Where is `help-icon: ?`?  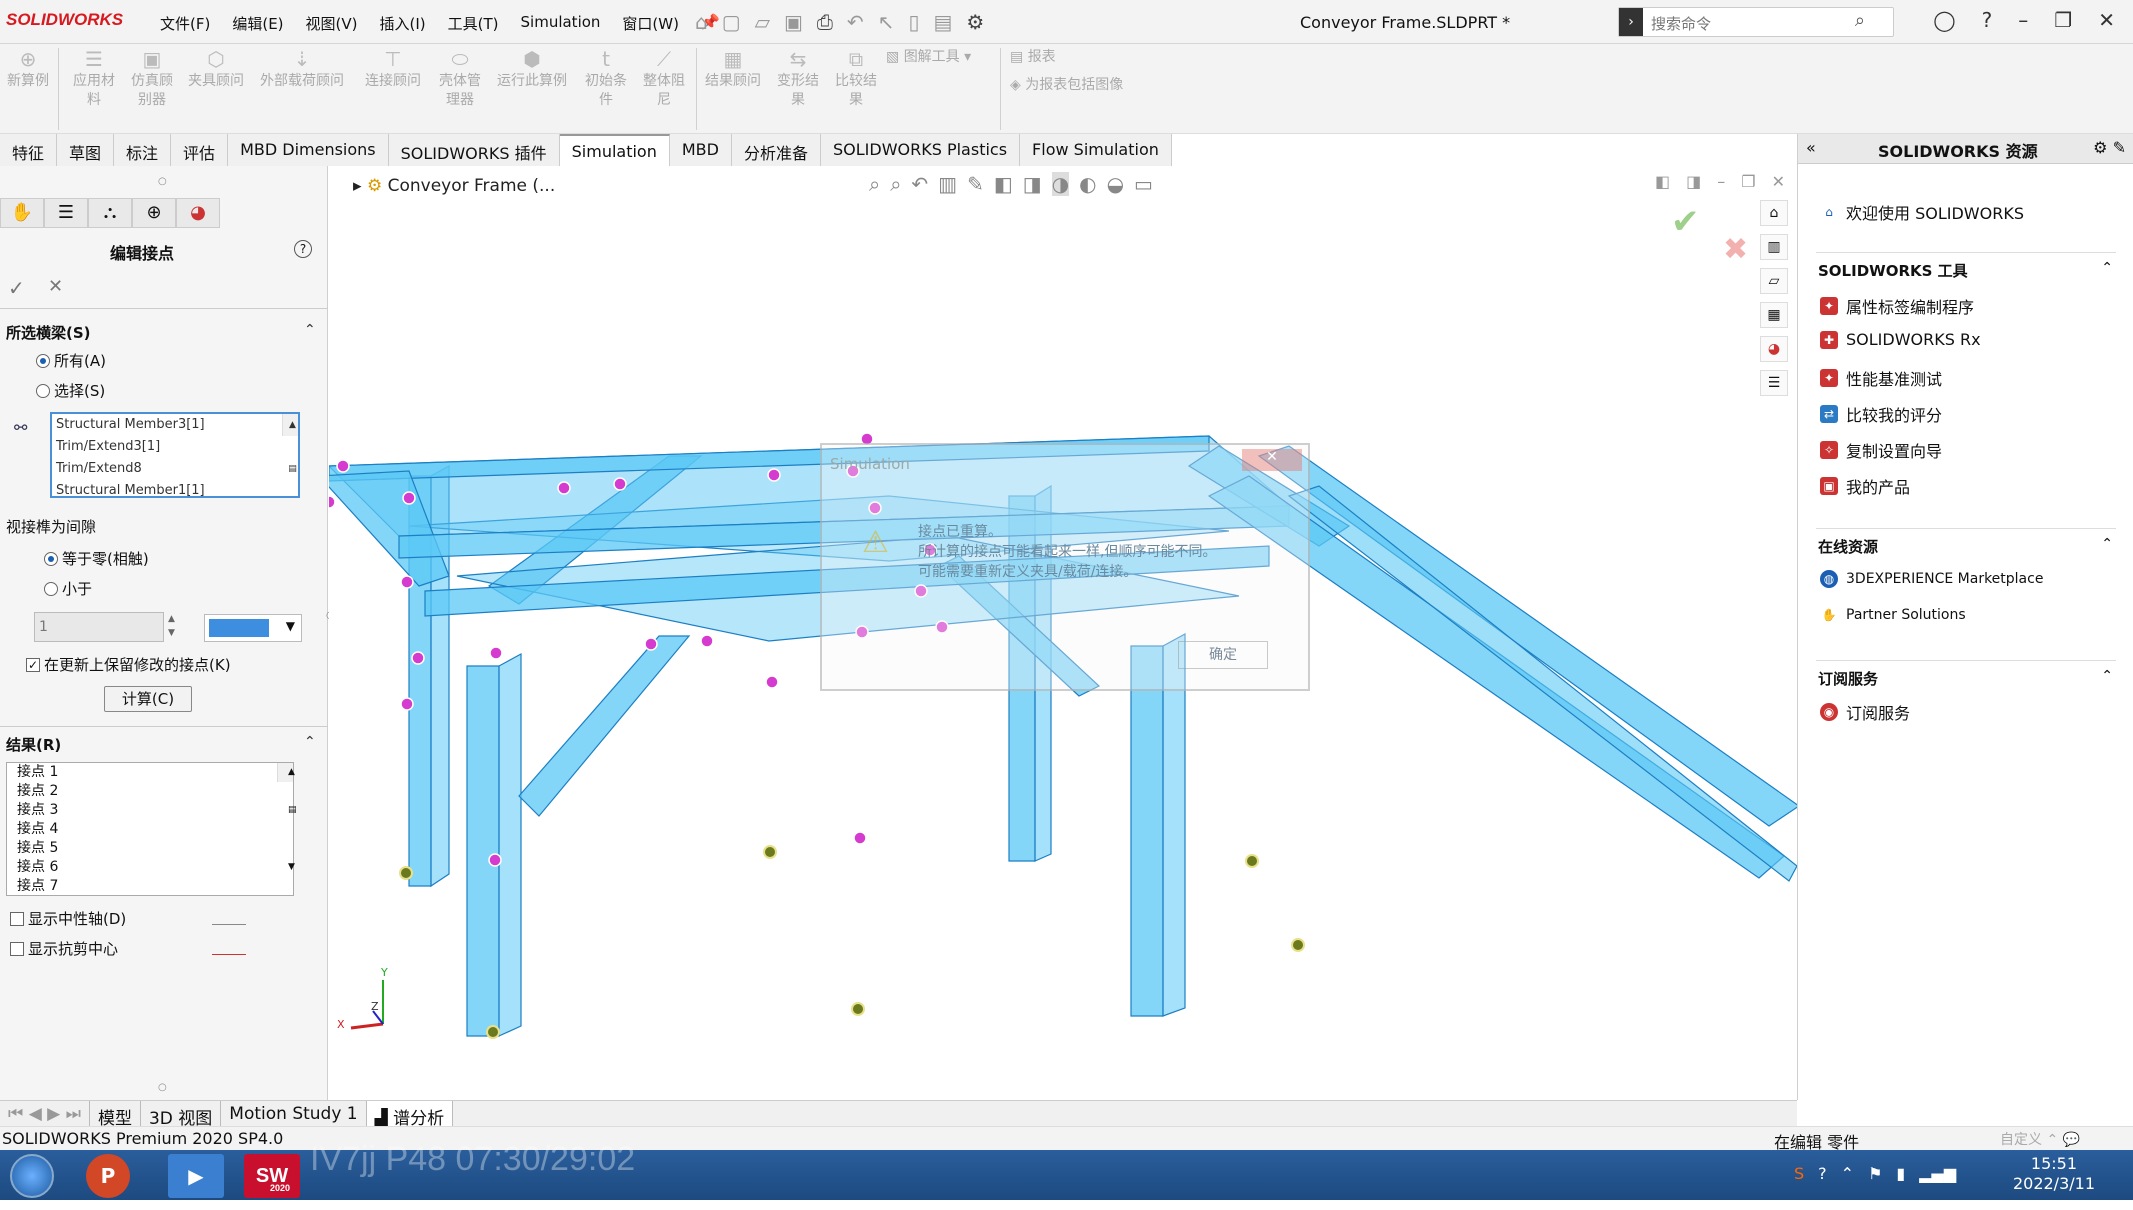
help-icon: ? is located at coordinates (1987, 20).